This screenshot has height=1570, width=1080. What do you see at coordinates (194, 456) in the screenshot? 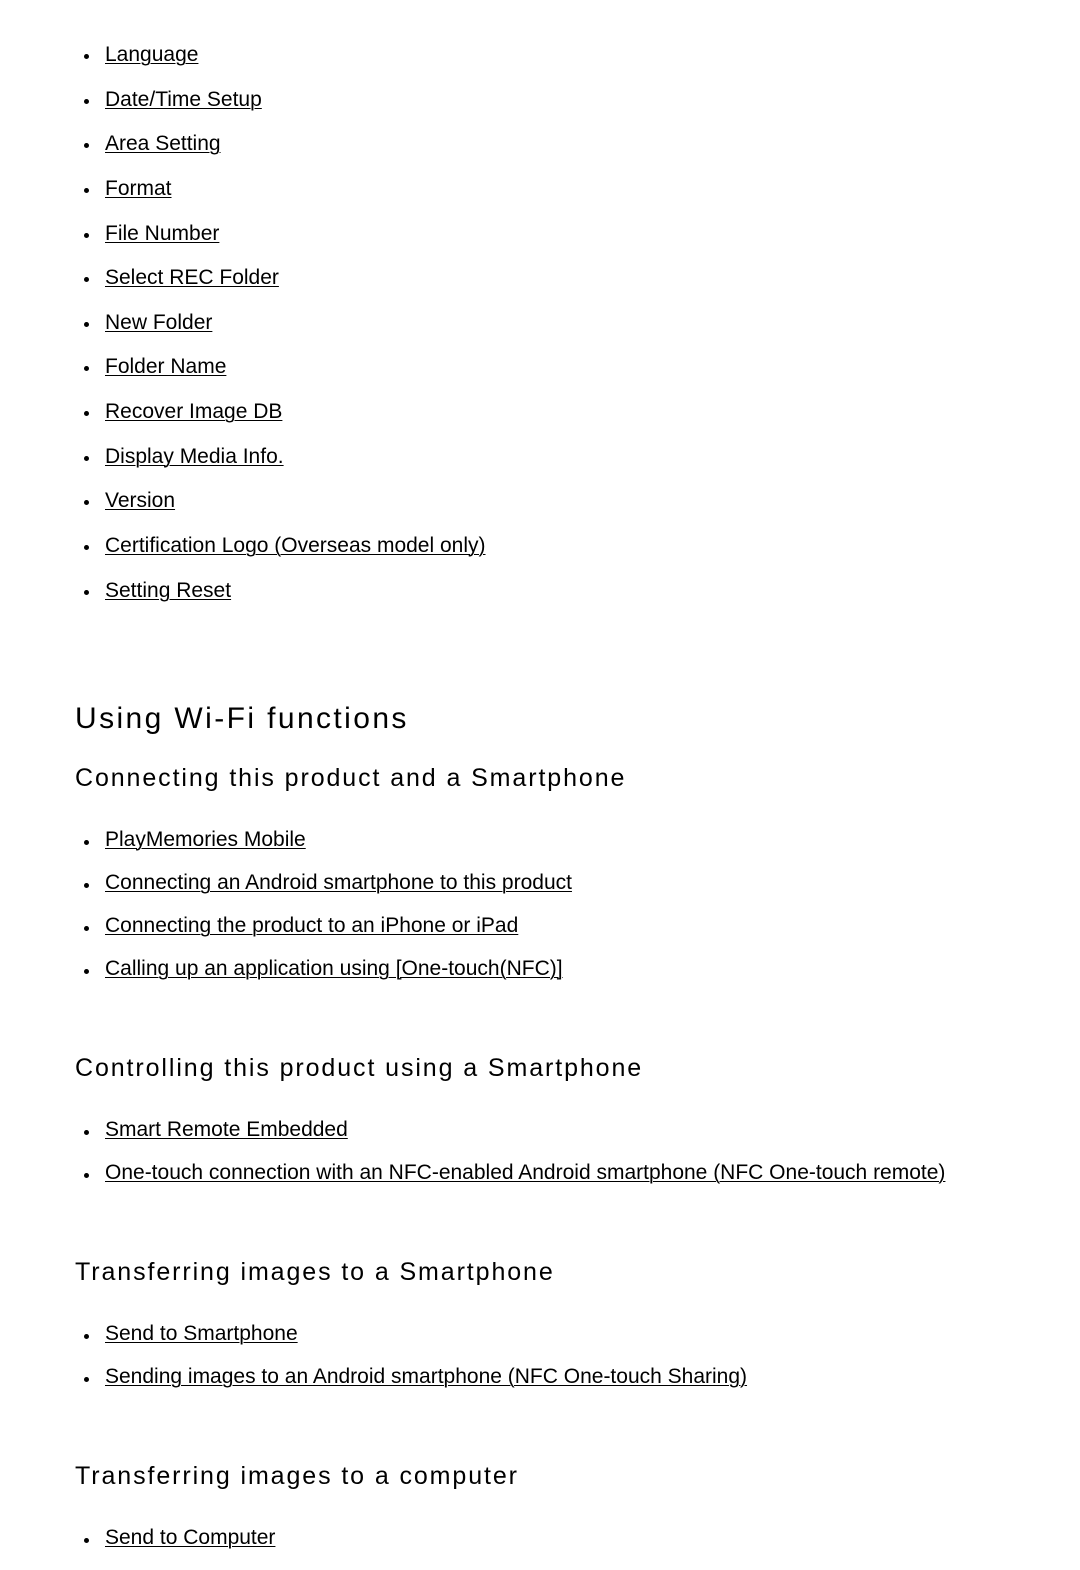
I see `settings-link-display-media-info: Display Media Info.` at bounding box center [194, 456].